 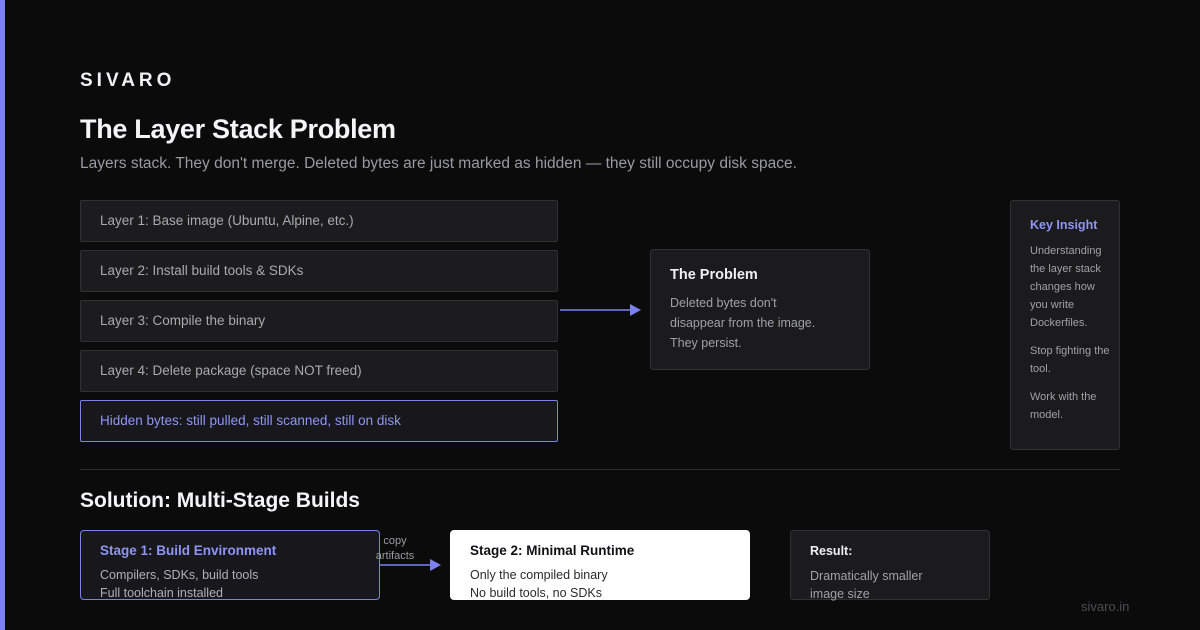 What do you see at coordinates (600, 310) in the screenshot?
I see `layer-to-problem-arrow` at bounding box center [600, 310].